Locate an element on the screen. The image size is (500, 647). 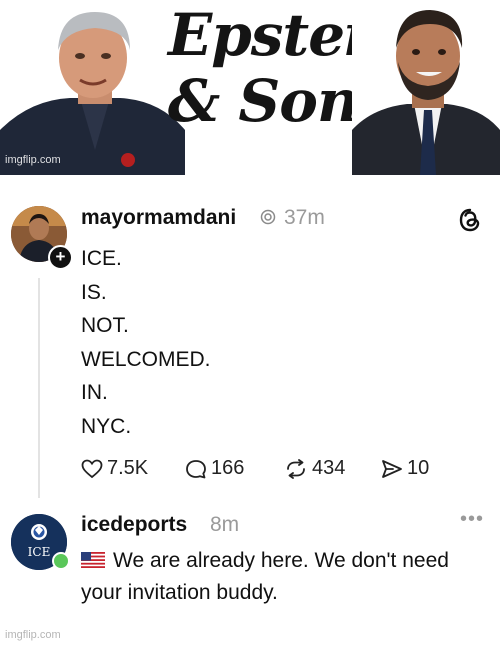
post-username: mayormamdani is located at coordinates (158, 218).